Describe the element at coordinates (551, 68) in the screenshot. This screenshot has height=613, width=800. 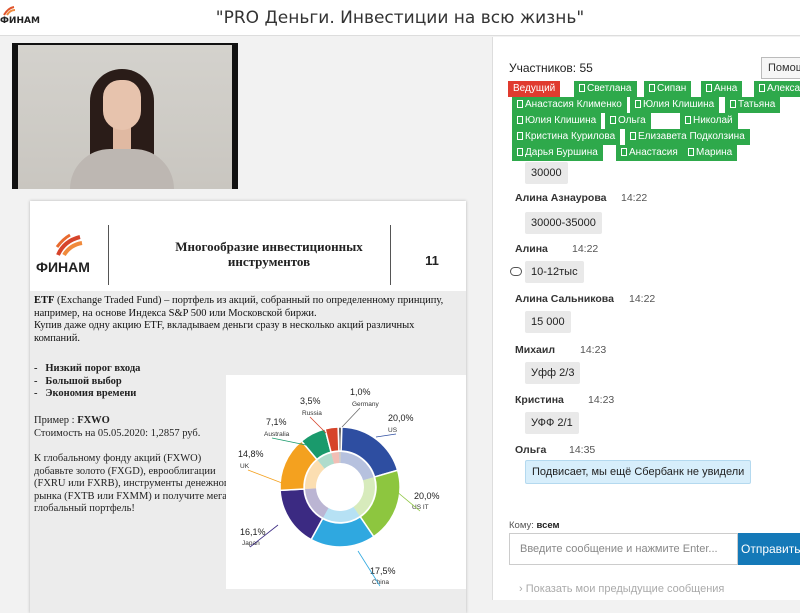
I see `participants-count: Участников: 55` at that location.